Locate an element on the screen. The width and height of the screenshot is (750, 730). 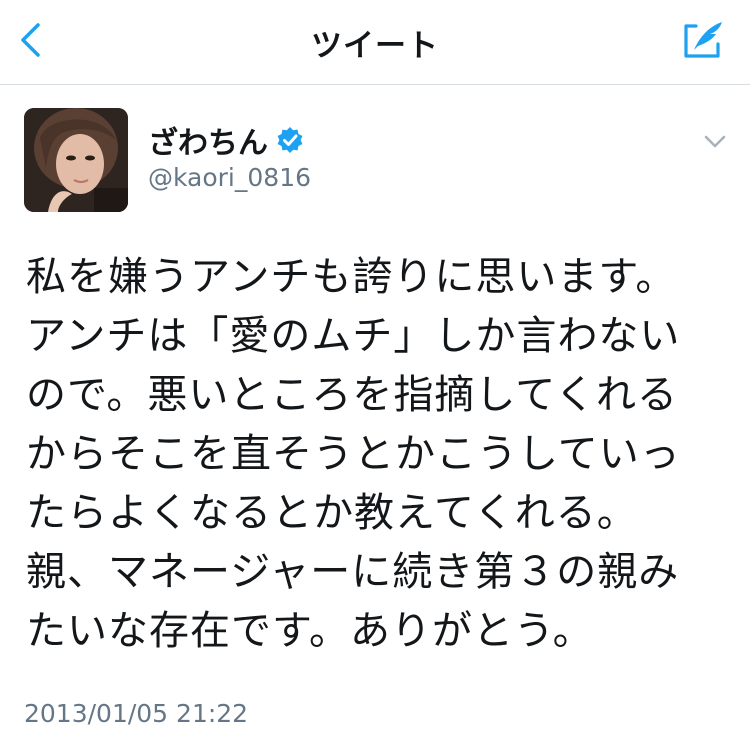
tweet-timestamp: 2013/01/05 21:22 is located at coordinates (136, 713).